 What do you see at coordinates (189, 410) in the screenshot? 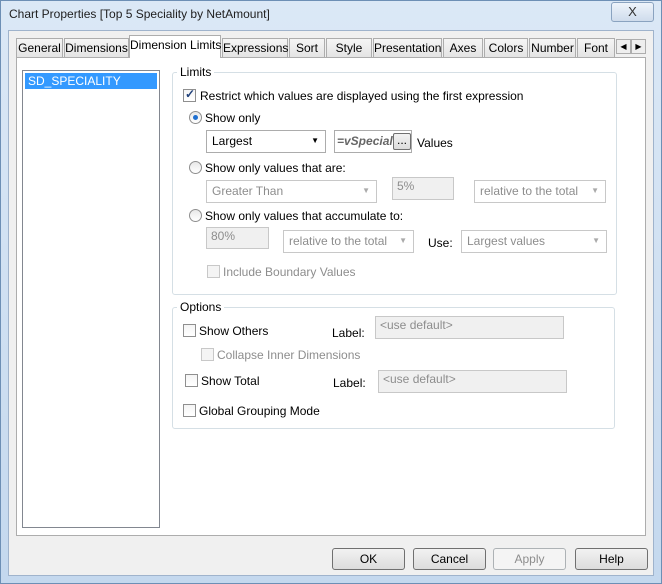
I see `global-grouping-checkbox` at bounding box center [189, 410].